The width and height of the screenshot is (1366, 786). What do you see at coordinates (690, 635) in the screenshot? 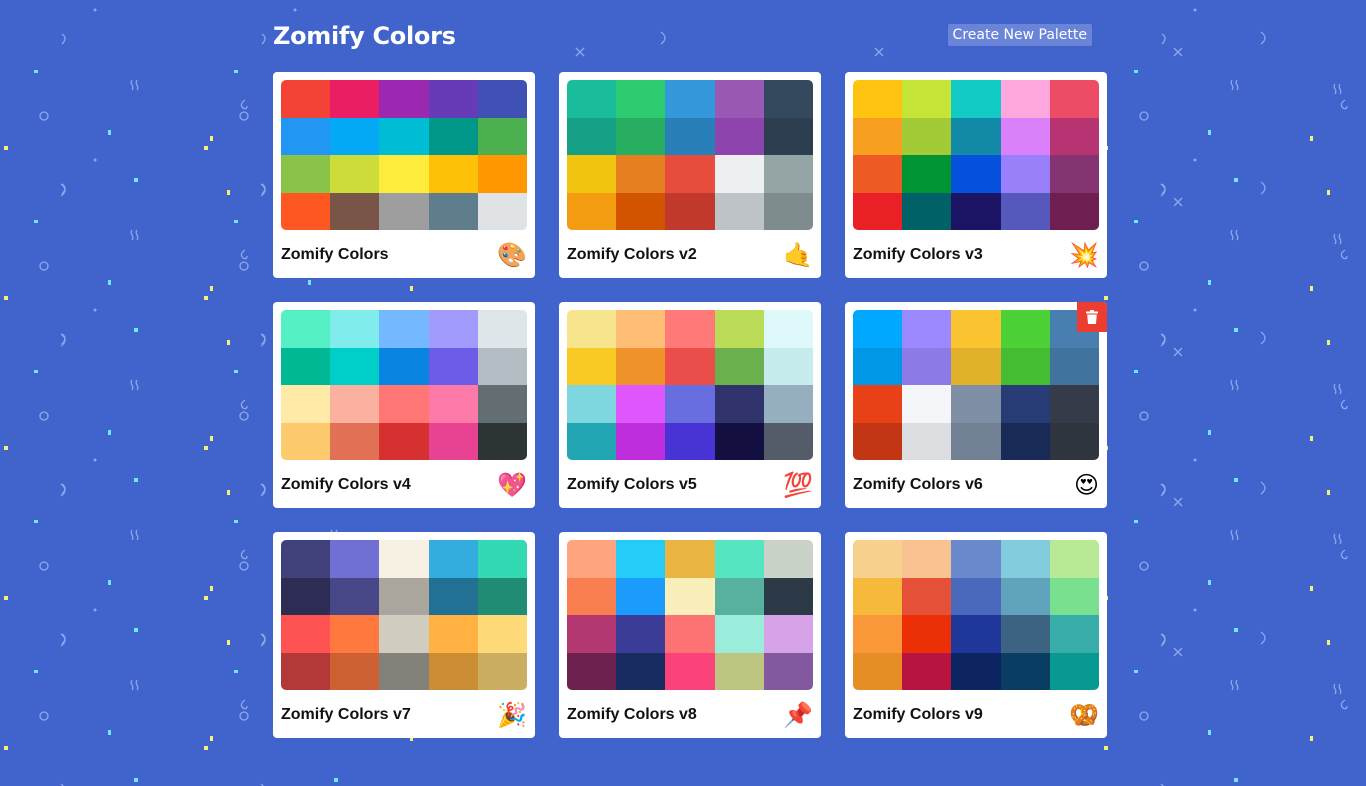
I see `palette-card: Zomify Colors v8 📌` at bounding box center [690, 635].